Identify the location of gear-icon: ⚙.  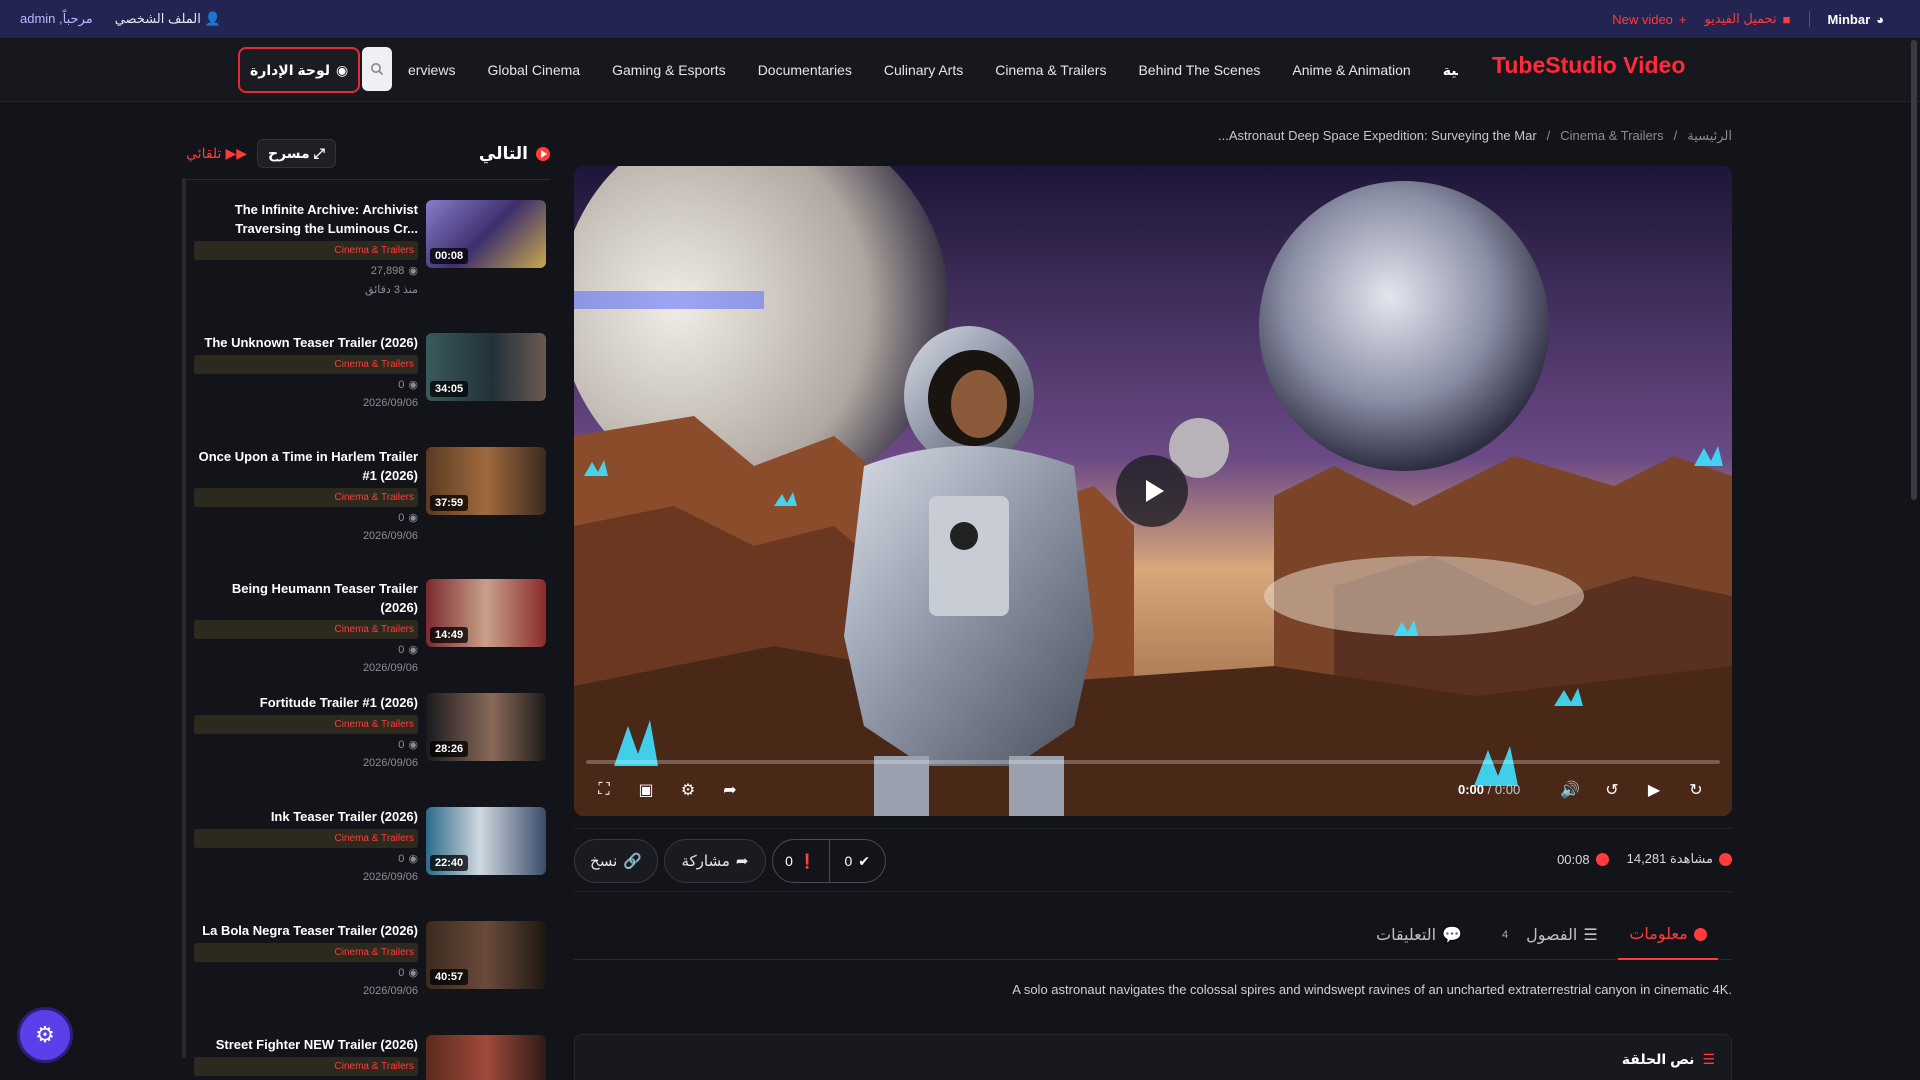
(45, 1034).